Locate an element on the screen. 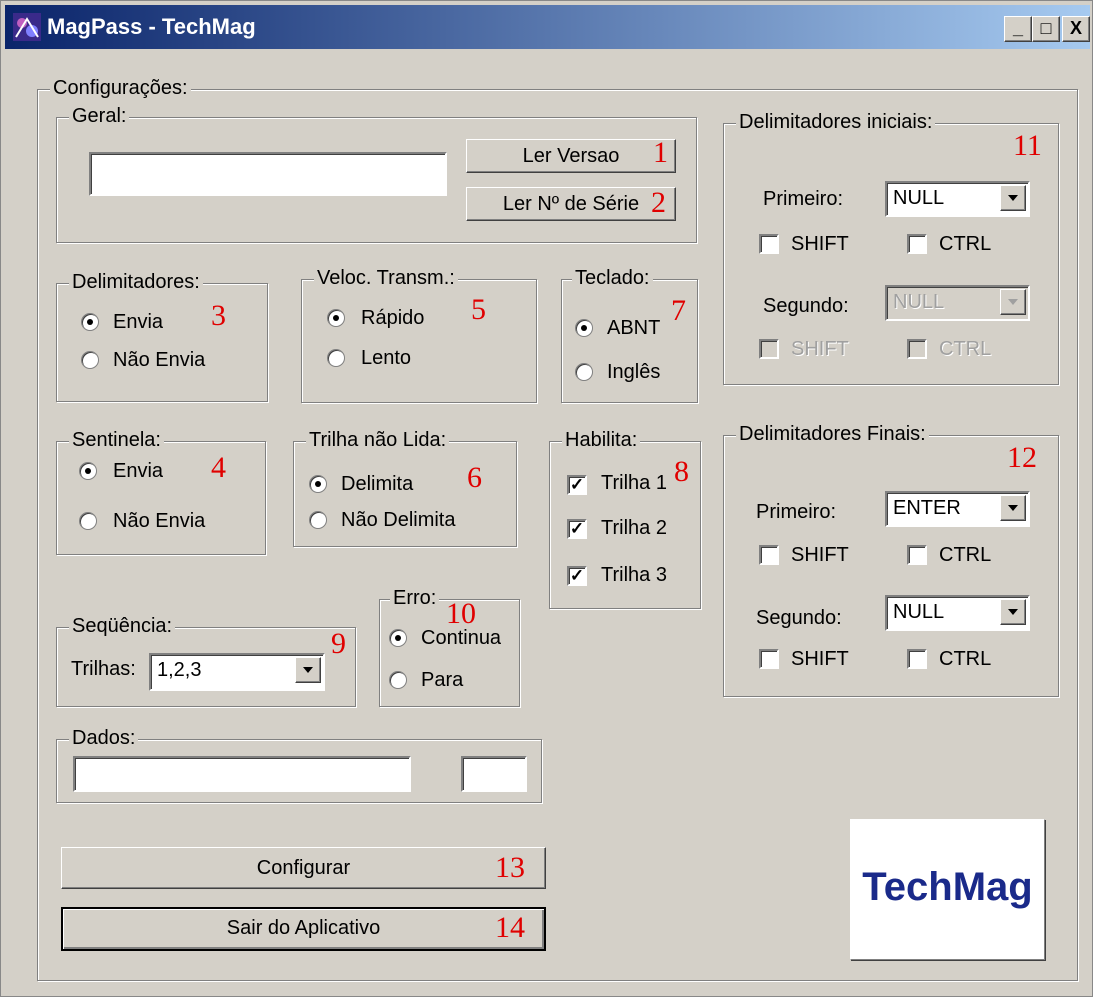  annotation-13: 13 is located at coordinates (510, 867).